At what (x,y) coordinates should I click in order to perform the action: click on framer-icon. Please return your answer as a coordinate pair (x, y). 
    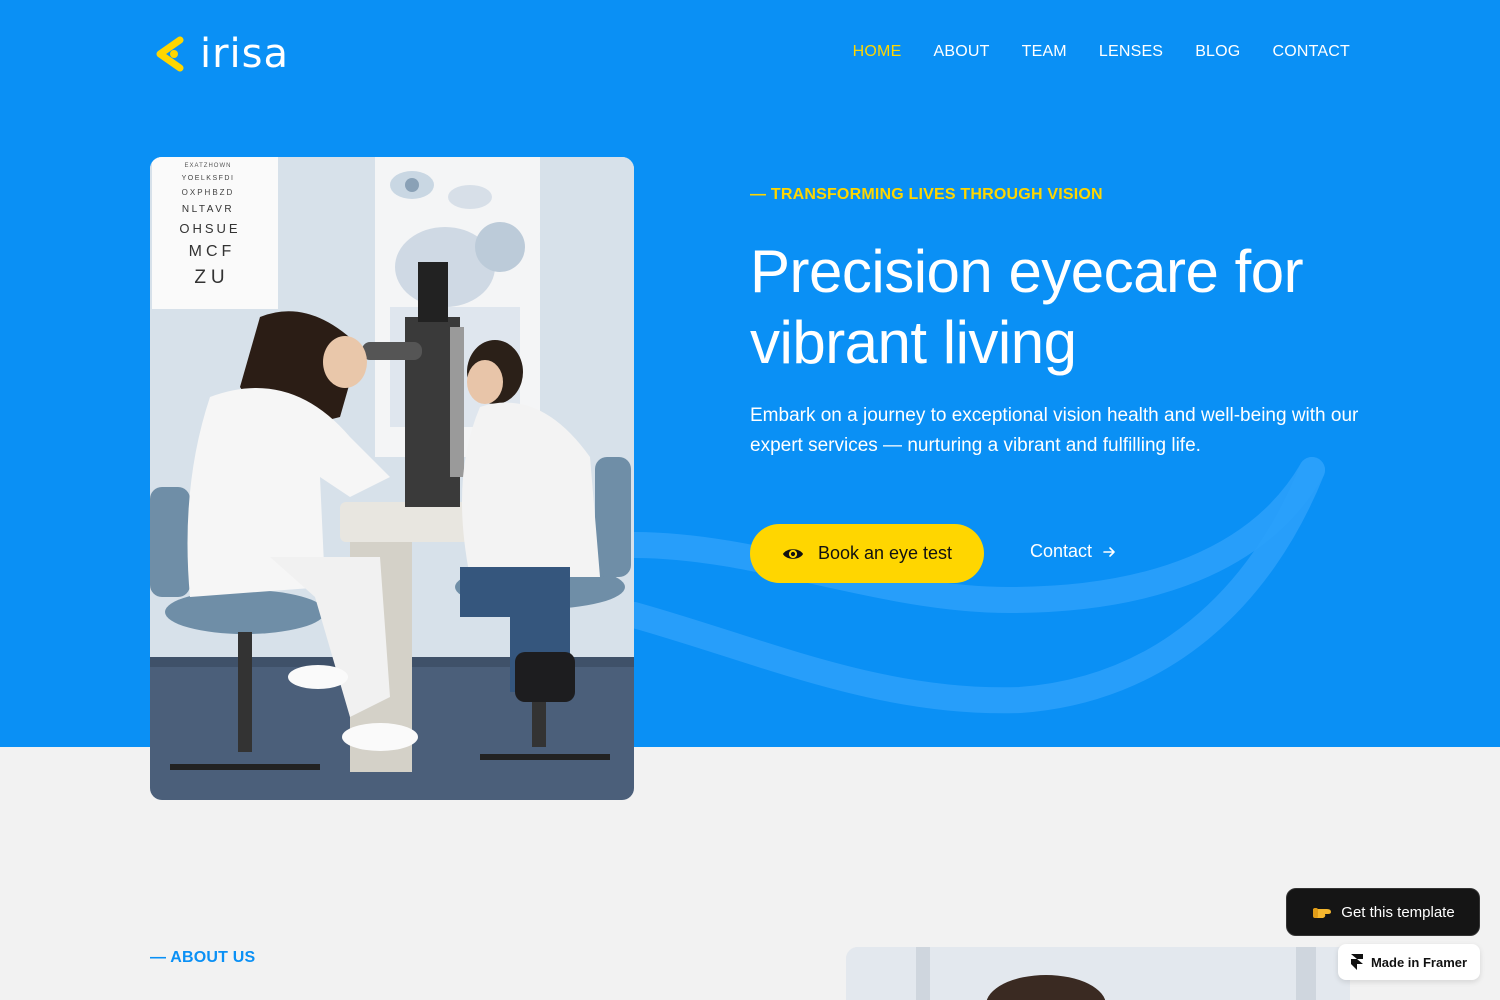
    Looking at the image, I should click on (1356, 962).